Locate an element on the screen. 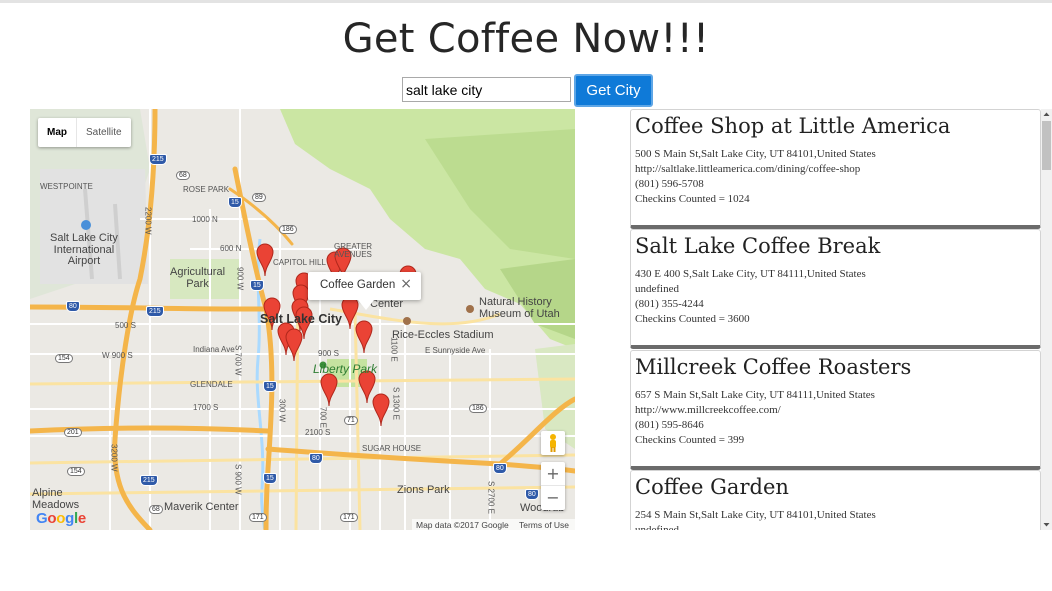 The image size is (1052, 591). map-label: 900 S is located at coordinates (328, 353).